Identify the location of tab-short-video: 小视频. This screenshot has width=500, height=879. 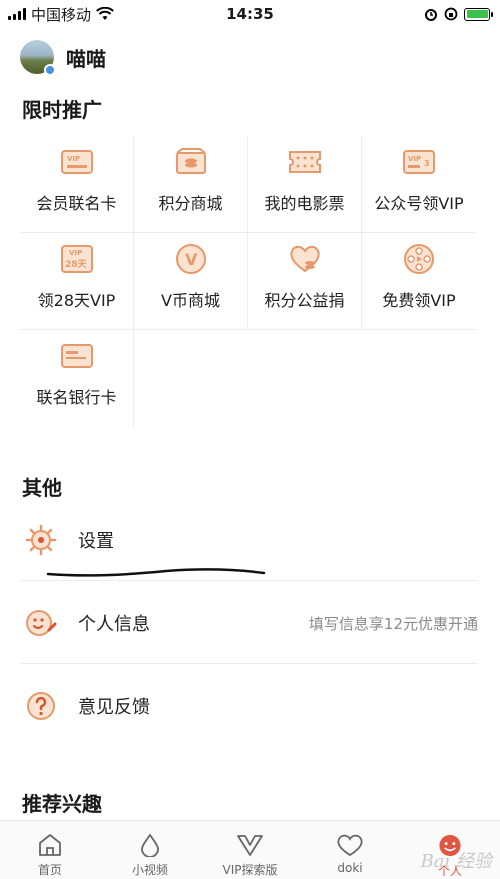
(150, 850).